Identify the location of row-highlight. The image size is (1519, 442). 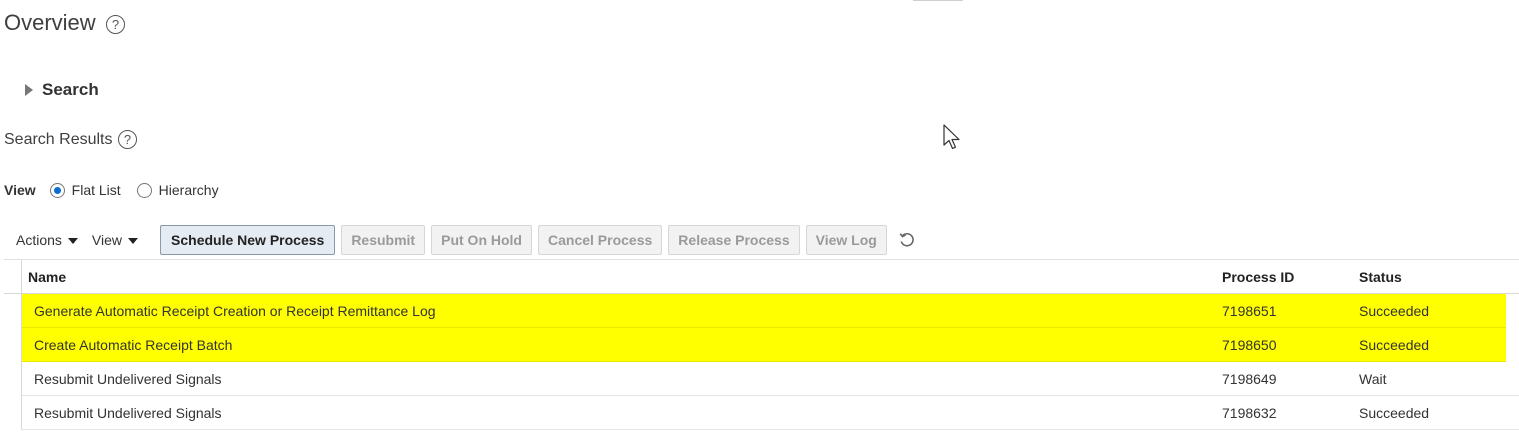
(764, 345).